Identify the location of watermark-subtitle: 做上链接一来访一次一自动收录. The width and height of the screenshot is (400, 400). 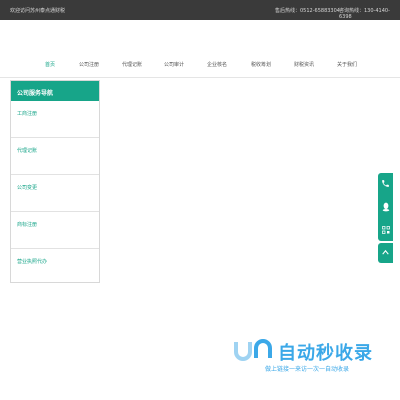
(306, 369).